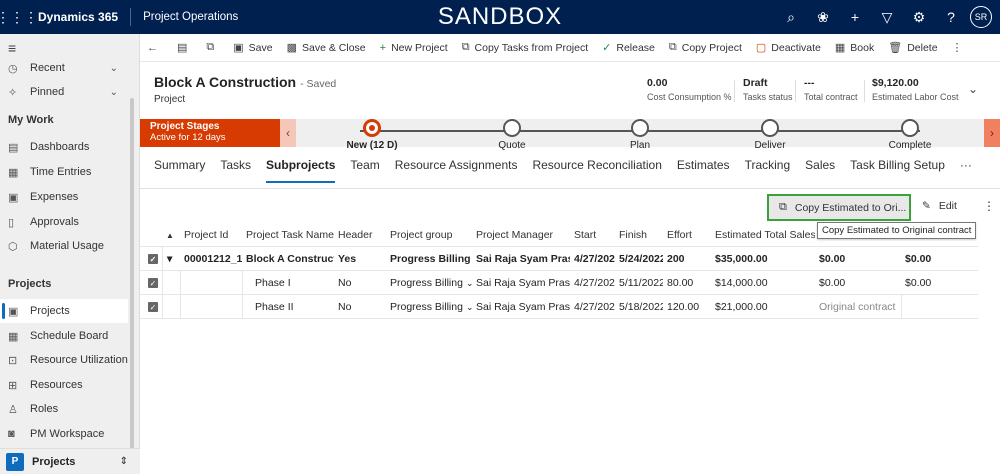 This screenshot has width=1000, height=474. I want to click on filter-icon: ▽, so click(887, 17).